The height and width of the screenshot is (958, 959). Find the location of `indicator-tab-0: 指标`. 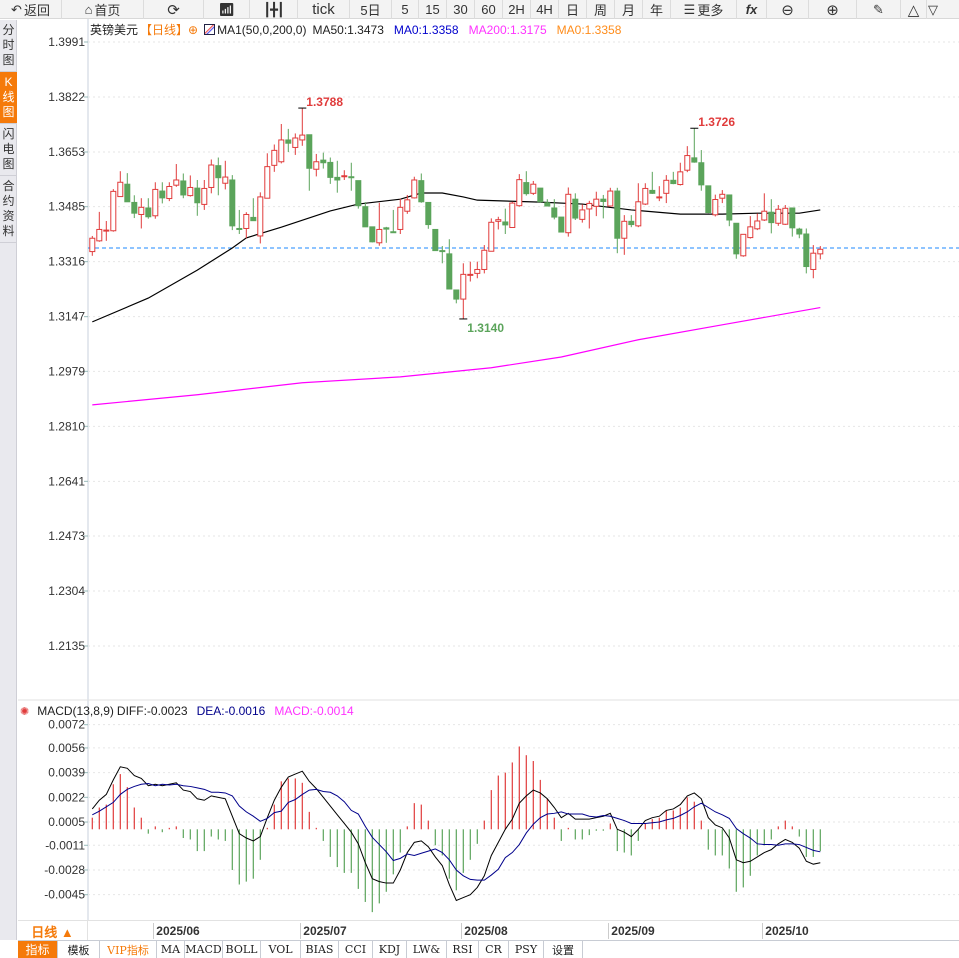

indicator-tab-0: 指标 is located at coordinates (38, 949).